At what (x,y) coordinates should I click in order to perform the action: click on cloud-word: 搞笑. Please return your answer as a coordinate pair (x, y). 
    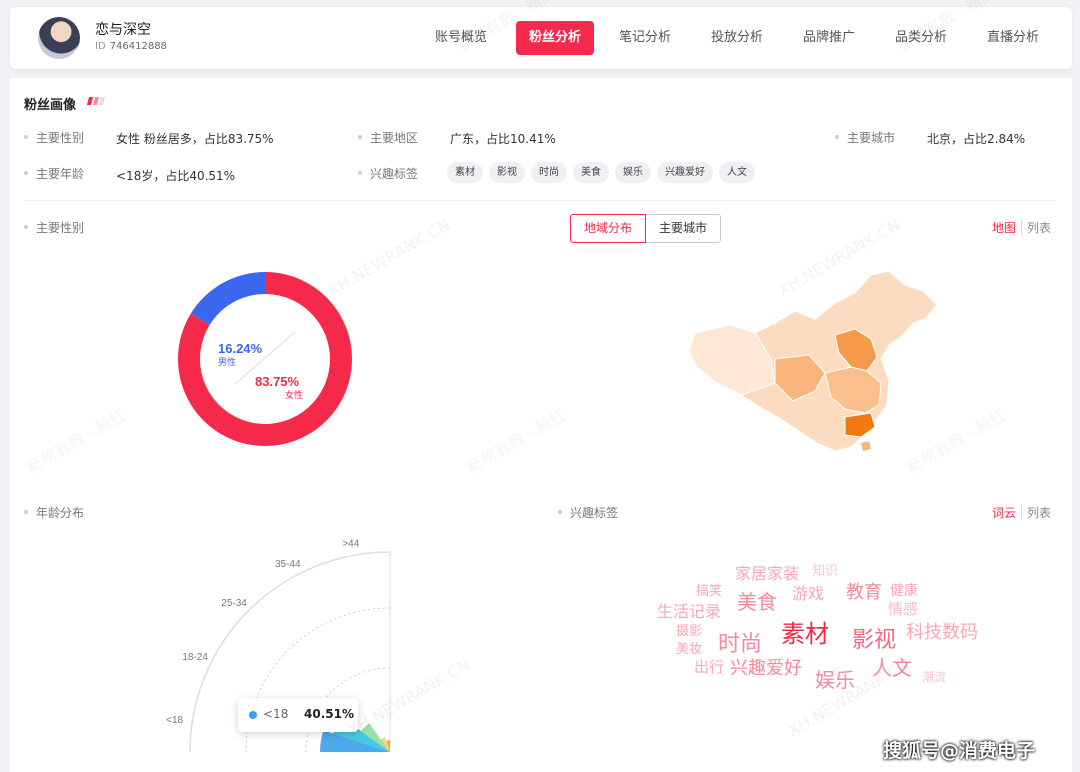
    Looking at the image, I should click on (709, 591).